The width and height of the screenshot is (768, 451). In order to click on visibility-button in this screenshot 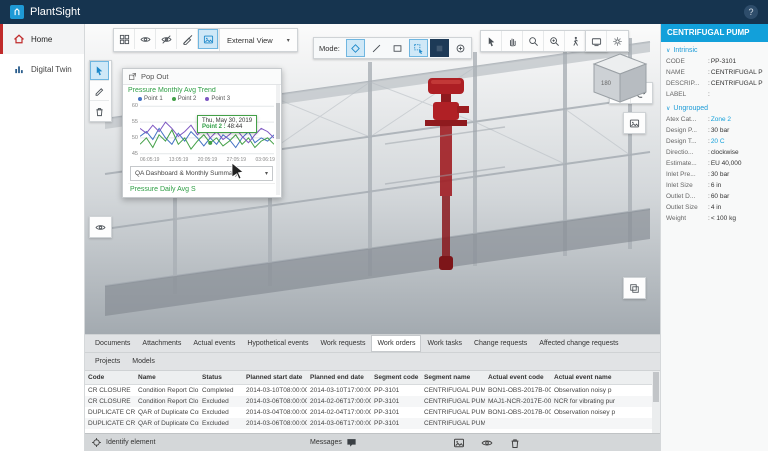, I will do `click(100, 227)`.